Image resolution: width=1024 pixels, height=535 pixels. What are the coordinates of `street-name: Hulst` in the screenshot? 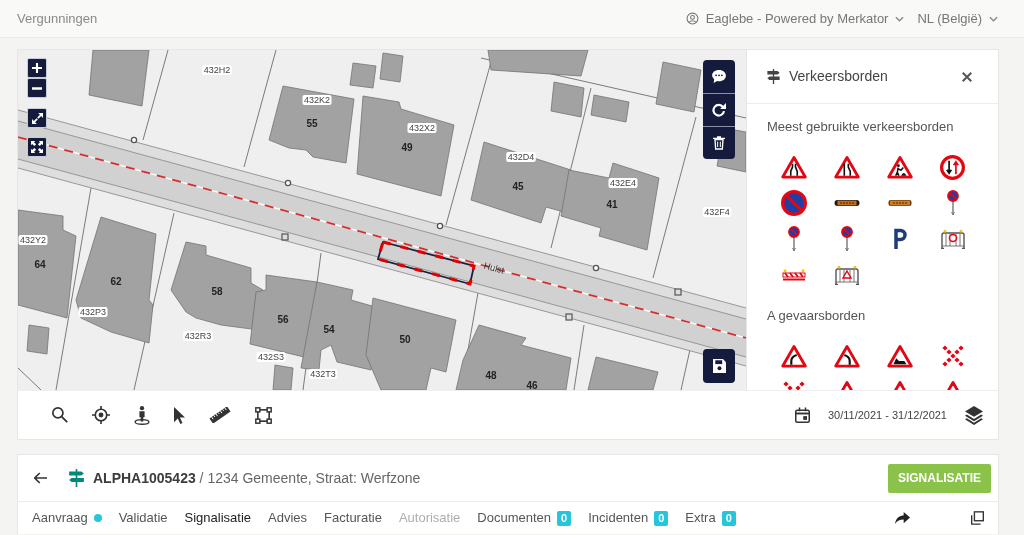 It's located at (494, 268).